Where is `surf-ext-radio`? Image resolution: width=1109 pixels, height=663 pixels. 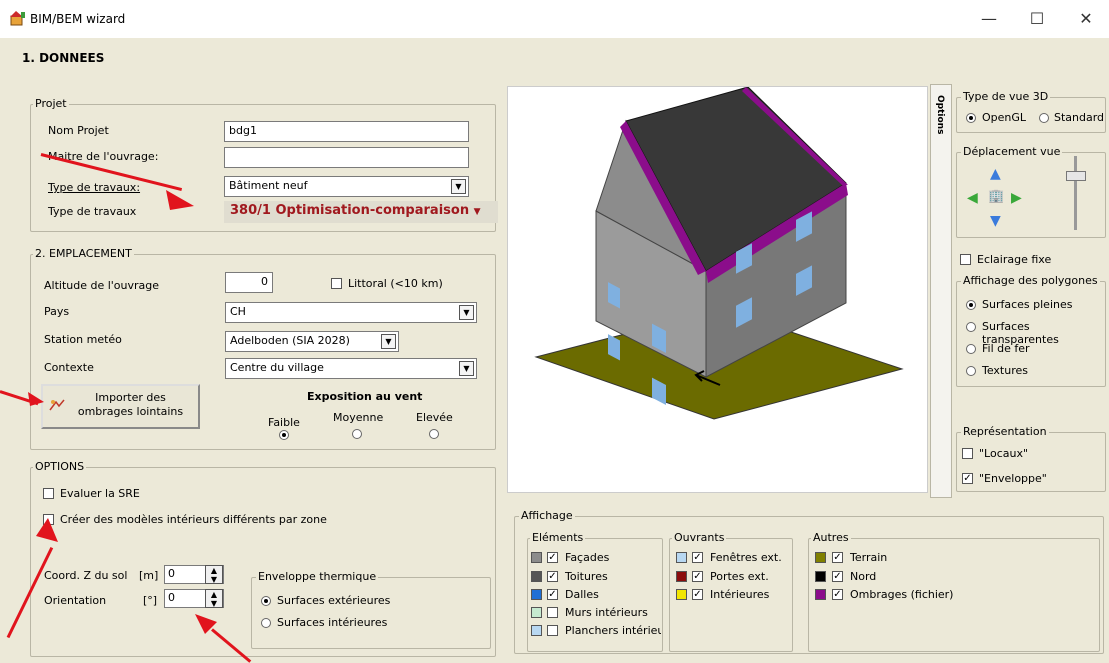
surf-ext-radio is located at coordinates (266, 601).